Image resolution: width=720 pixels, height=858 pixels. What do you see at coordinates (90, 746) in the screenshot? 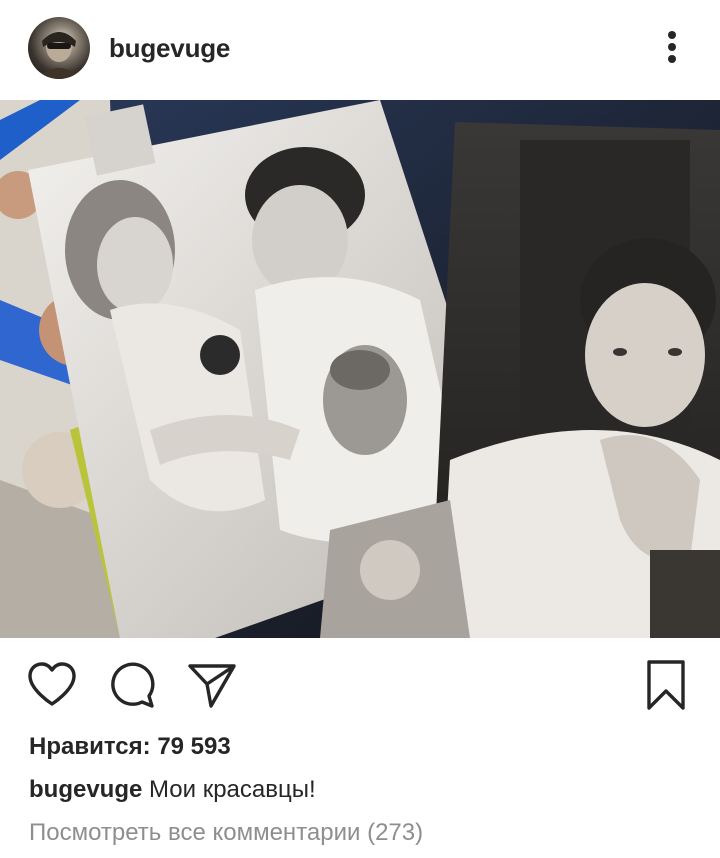
I see `likes-label: Нравится:` at bounding box center [90, 746].